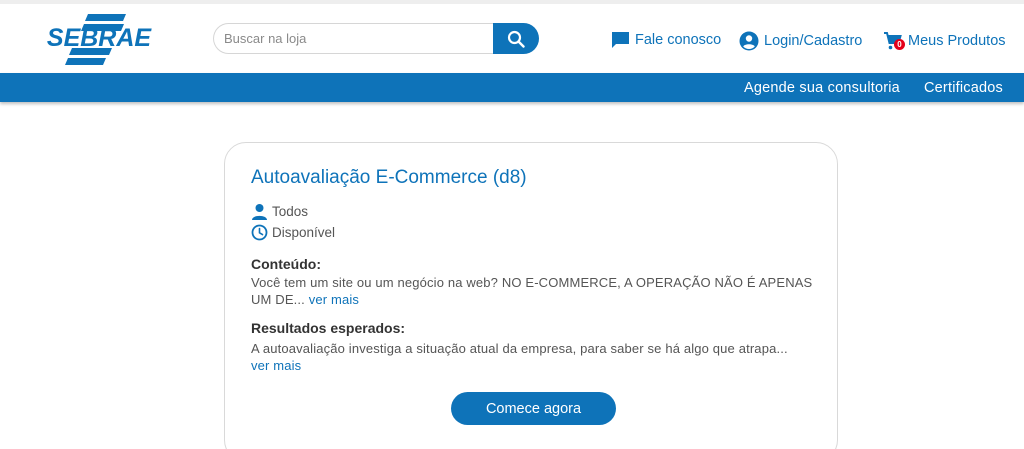 The height and width of the screenshot is (449, 1024). Describe the element at coordinates (334, 299) in the screenshot. I see `content-see-more-link: ver mais` at that location.